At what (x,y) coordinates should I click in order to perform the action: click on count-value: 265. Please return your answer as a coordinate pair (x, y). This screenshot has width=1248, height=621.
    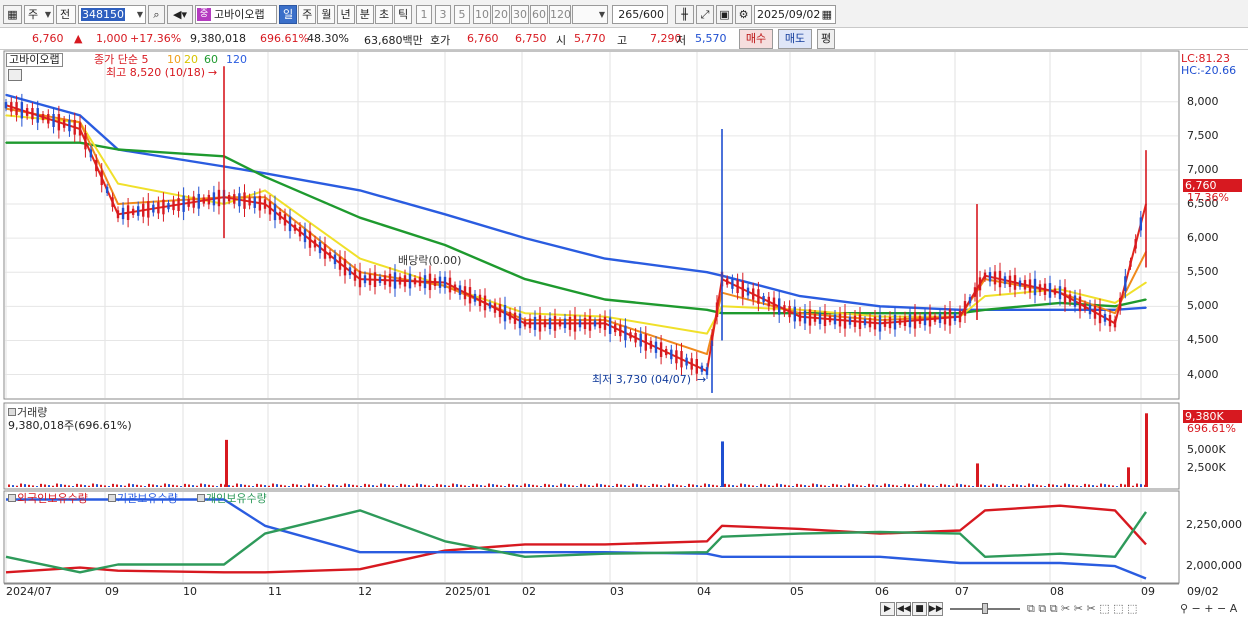
    Looking at the image, I should click on (629, 14).